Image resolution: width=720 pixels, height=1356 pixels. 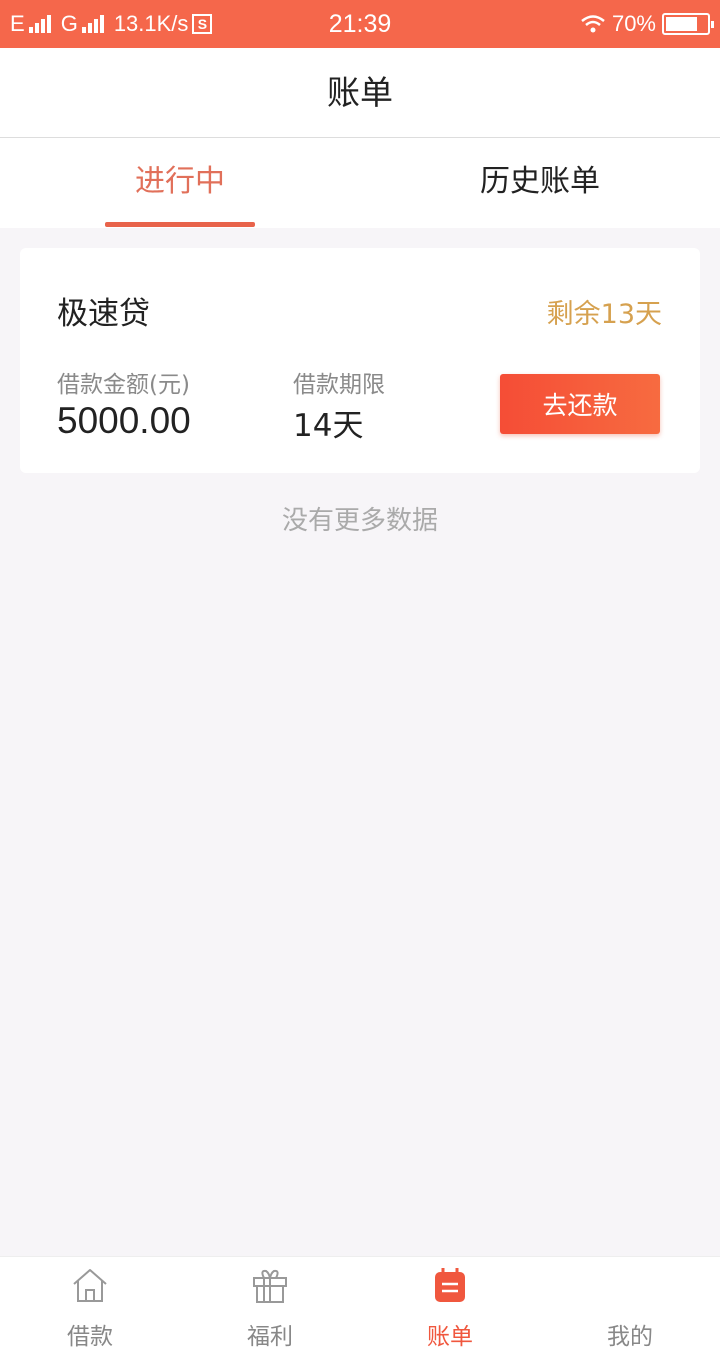 I want to click on home-icon, so click(x=90, y=1285).